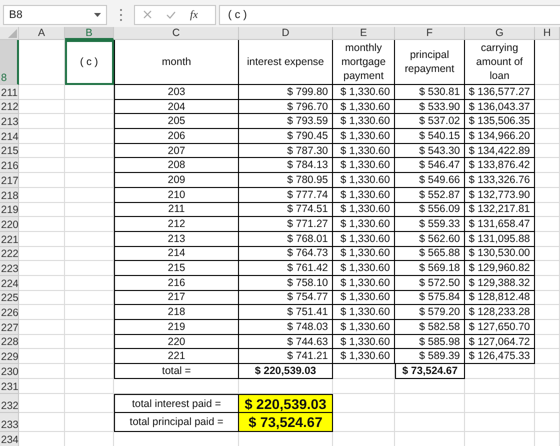 This screenshot has height=446, width=560. What do you see at coordinates (9, 92) in the screenshot?
I see `row-header: 211` at bounding box center [9, 92].